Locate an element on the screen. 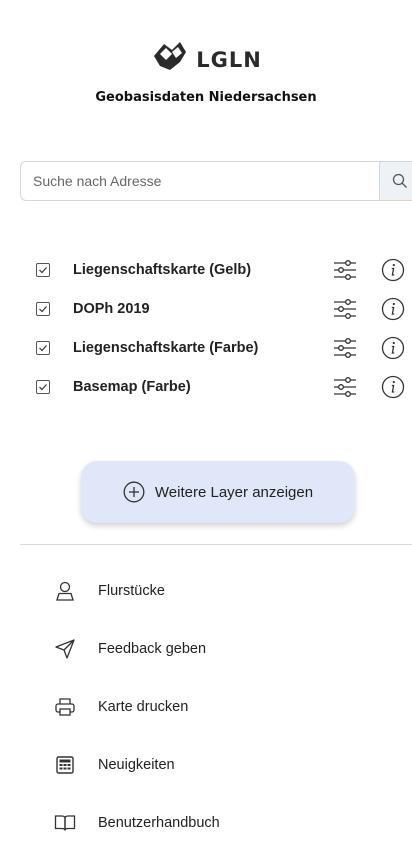 This screenshot has width=412, height=864. menu-label: Flurstücke is located at coordinates (131, 591).